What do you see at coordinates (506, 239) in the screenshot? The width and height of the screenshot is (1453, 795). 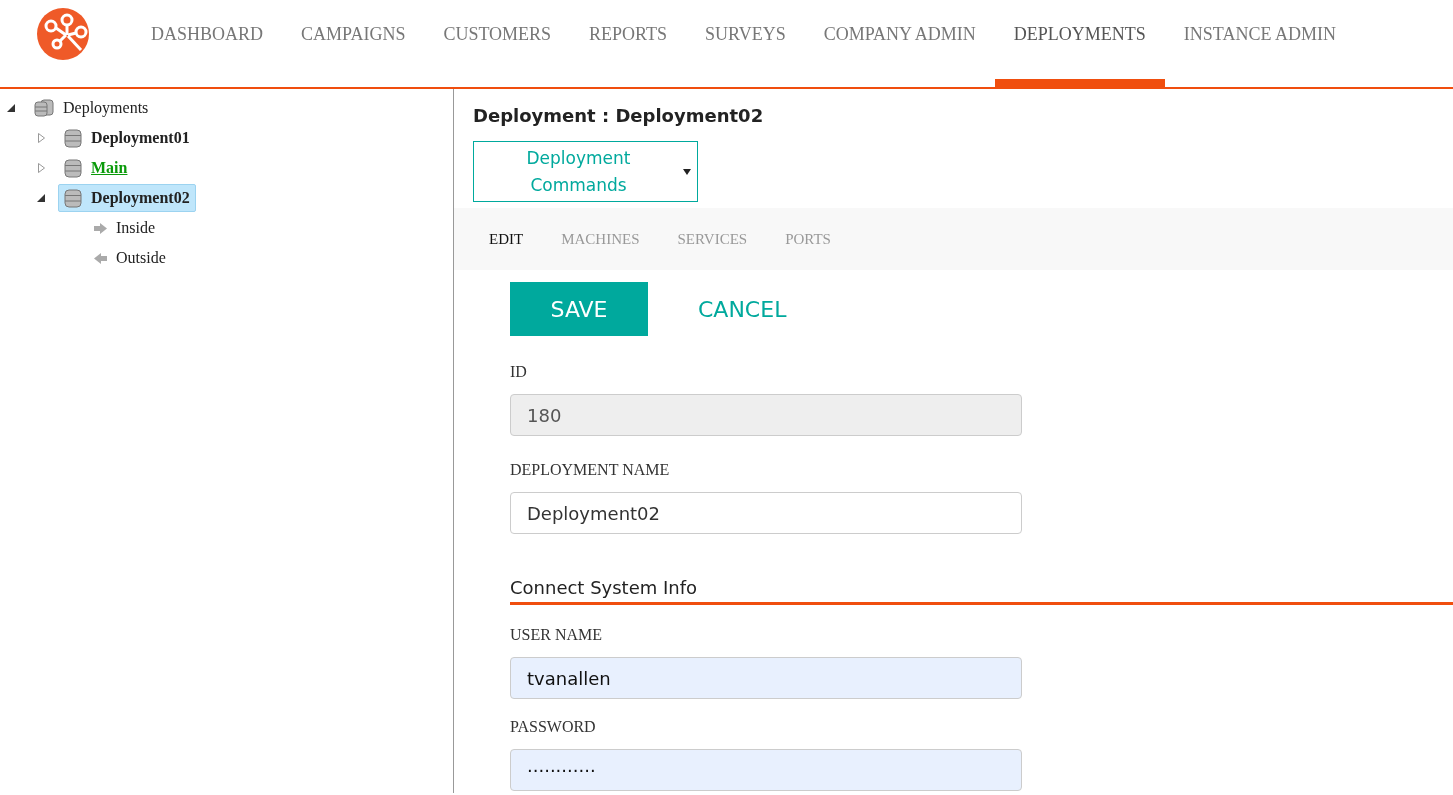 I see `tab: EDIT` at bounding box center [506, 239].